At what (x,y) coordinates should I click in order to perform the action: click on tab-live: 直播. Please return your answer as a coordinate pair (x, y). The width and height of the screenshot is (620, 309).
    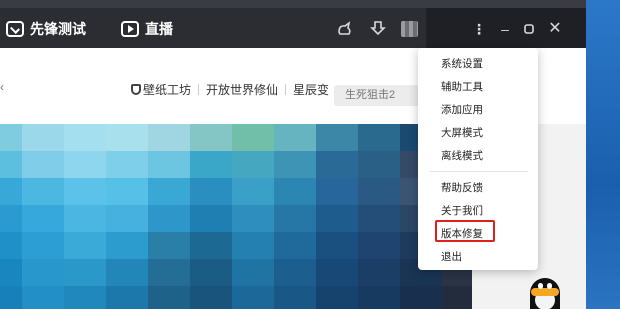
    Looking at the image, I should click on (147, 29).